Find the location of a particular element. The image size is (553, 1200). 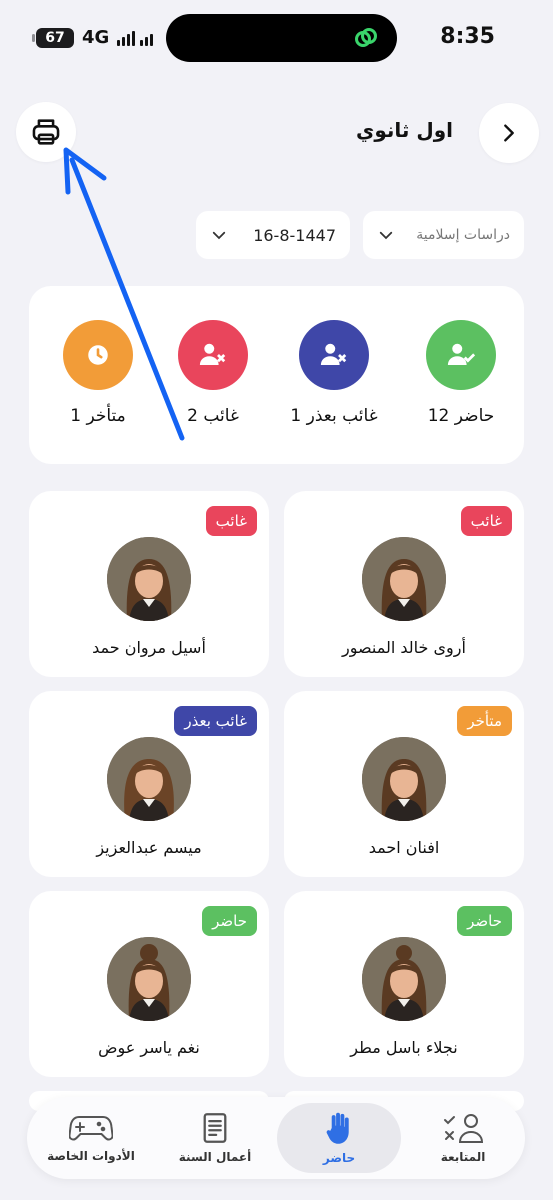

bottom-nav: المتابعة حاضر أعمال السنة الأدوات الخاصة is located at coordinates (276, 1138).